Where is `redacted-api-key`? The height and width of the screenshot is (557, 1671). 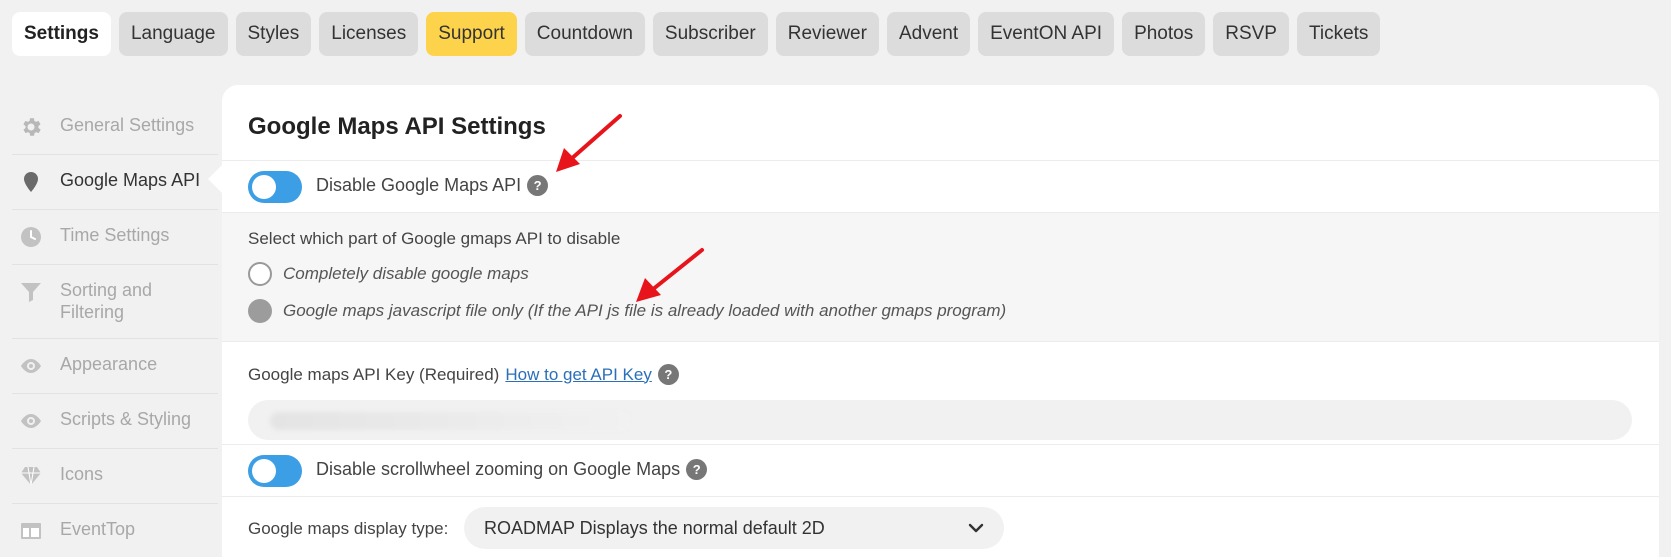
redacted-api-key is located at coordinates (450, 421).